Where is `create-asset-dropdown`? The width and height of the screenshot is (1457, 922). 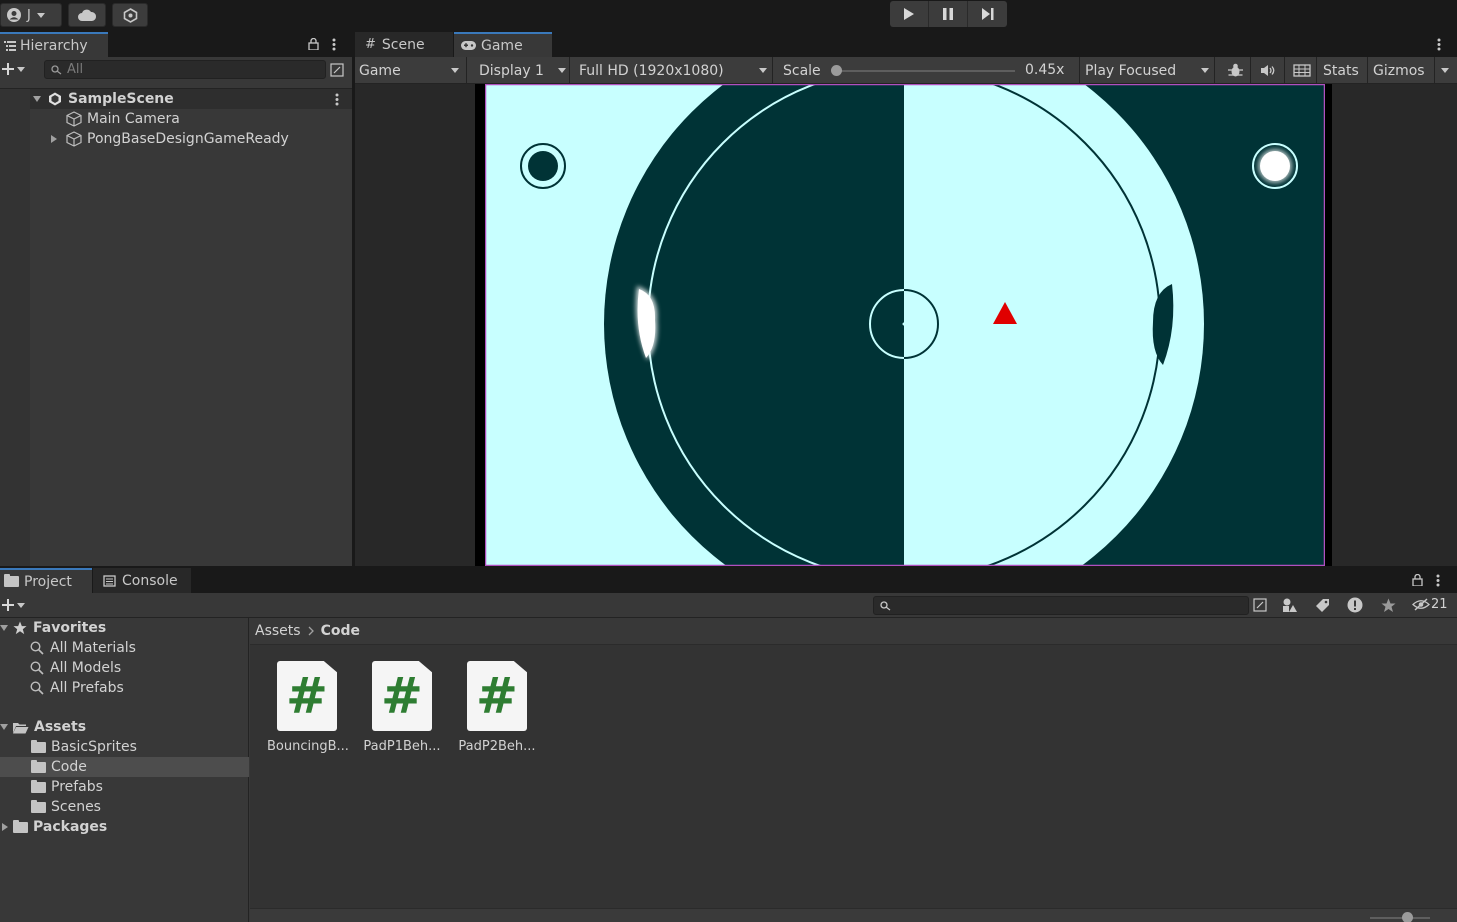
create-asset-dropdown is located at coordinates (13, 605).